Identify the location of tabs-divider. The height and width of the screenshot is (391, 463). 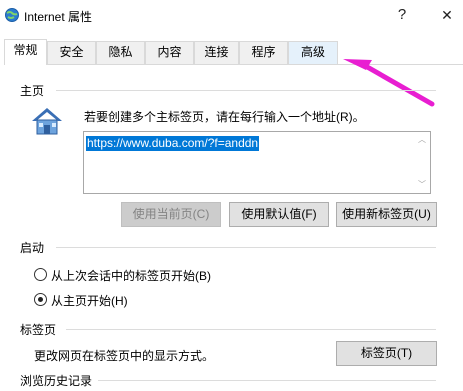
(251, 329).